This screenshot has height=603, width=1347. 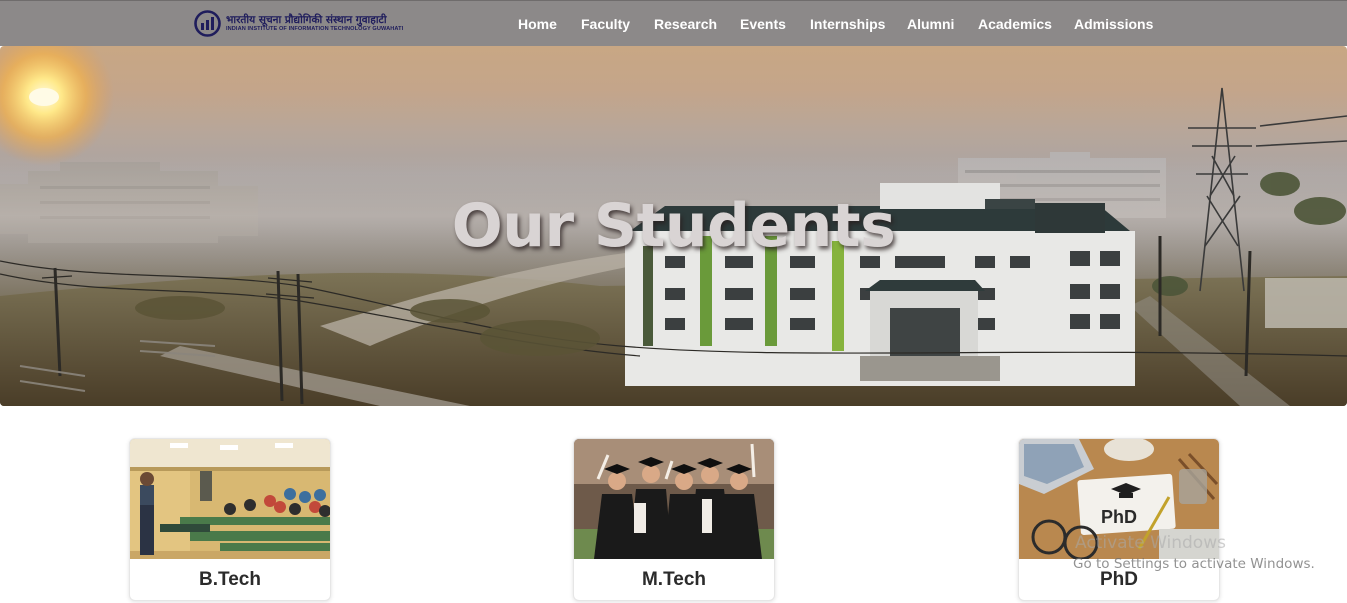 What do you see at coordinates (1113, 24) in the screenshot?
I see `nav-admissions: Admissions` at bounding box center [1113, 24].